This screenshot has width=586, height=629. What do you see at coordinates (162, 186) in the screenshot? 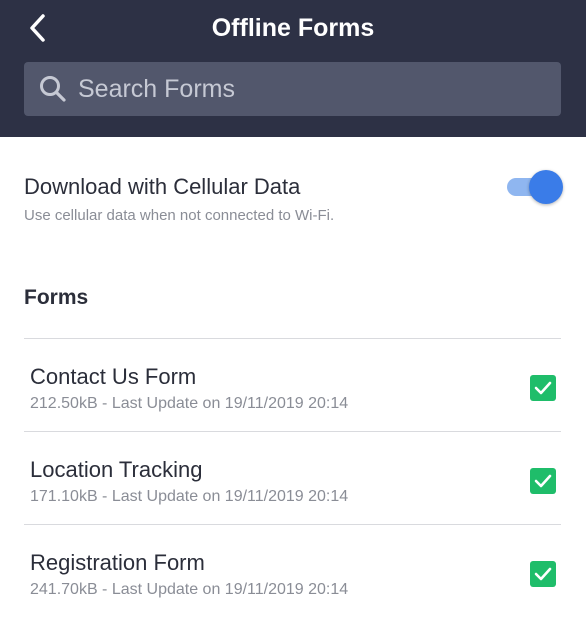
I see `cellular-setting-label: Download with Cellular Data` at bounding box center [162, 186].